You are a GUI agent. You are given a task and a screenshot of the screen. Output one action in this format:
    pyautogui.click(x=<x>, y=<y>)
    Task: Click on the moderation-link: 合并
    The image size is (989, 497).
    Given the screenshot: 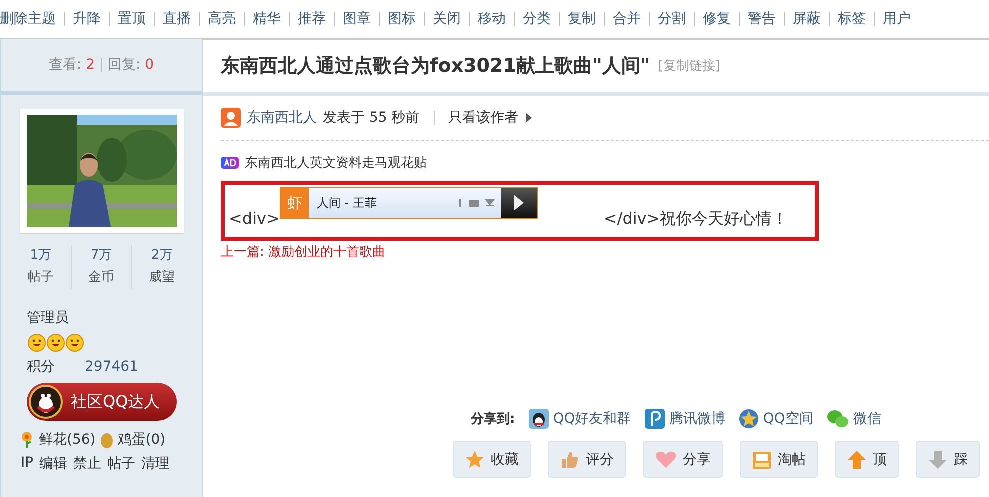 What is the action you would take?
    pyautogui.click(x=627, y=19)
    